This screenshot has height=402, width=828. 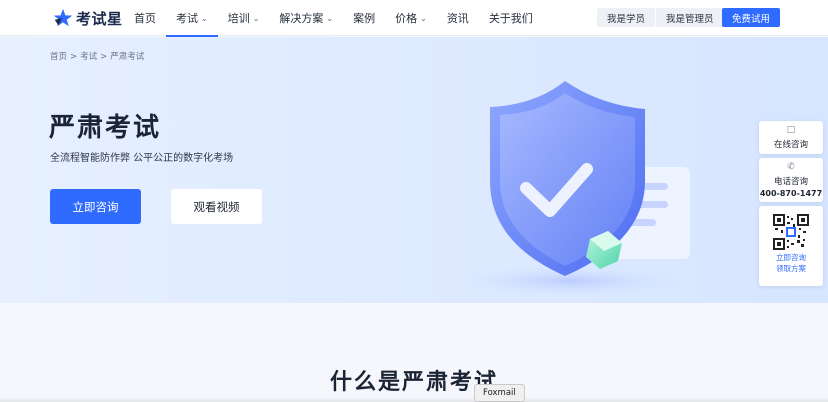 I want to click on breadcrumb-current: 严肃考试, so click(x=127, y=57).